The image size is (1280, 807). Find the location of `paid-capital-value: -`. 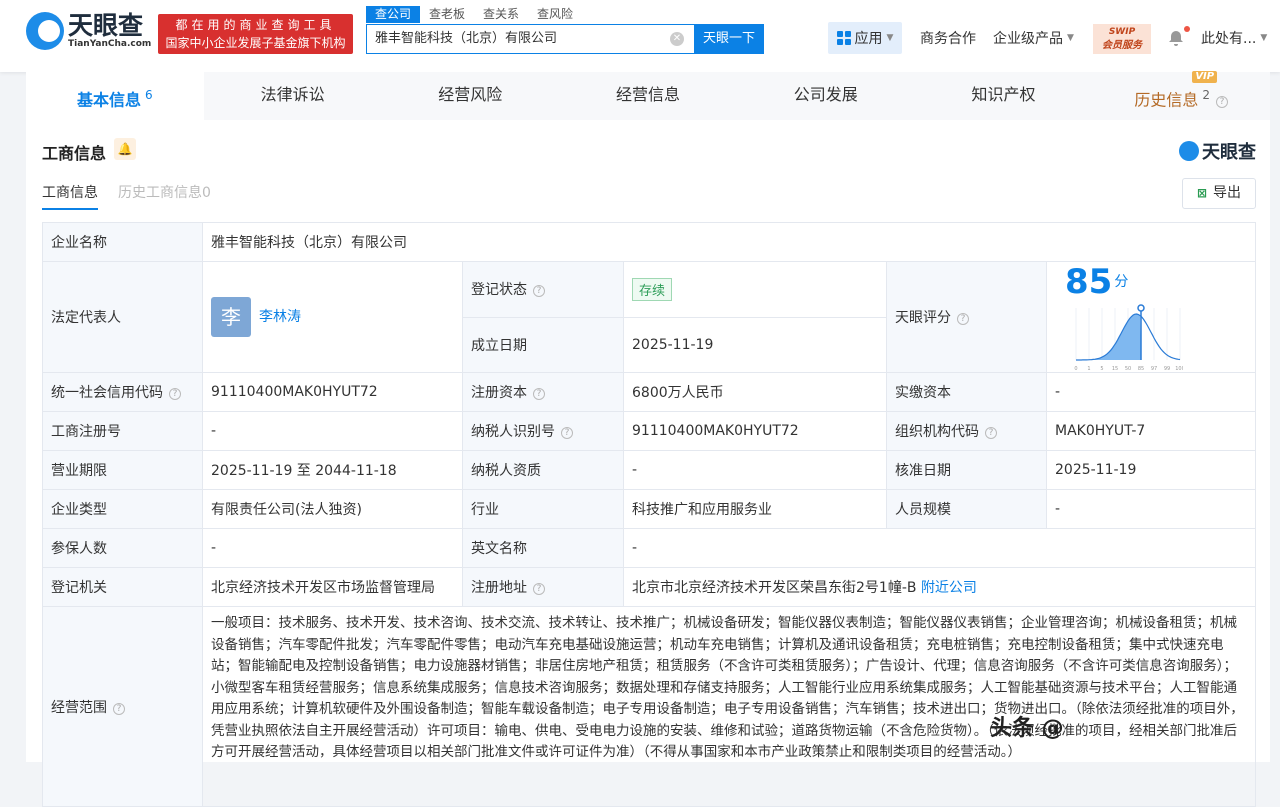

paid-capital-value: - is located at coordinates (1151, 392).